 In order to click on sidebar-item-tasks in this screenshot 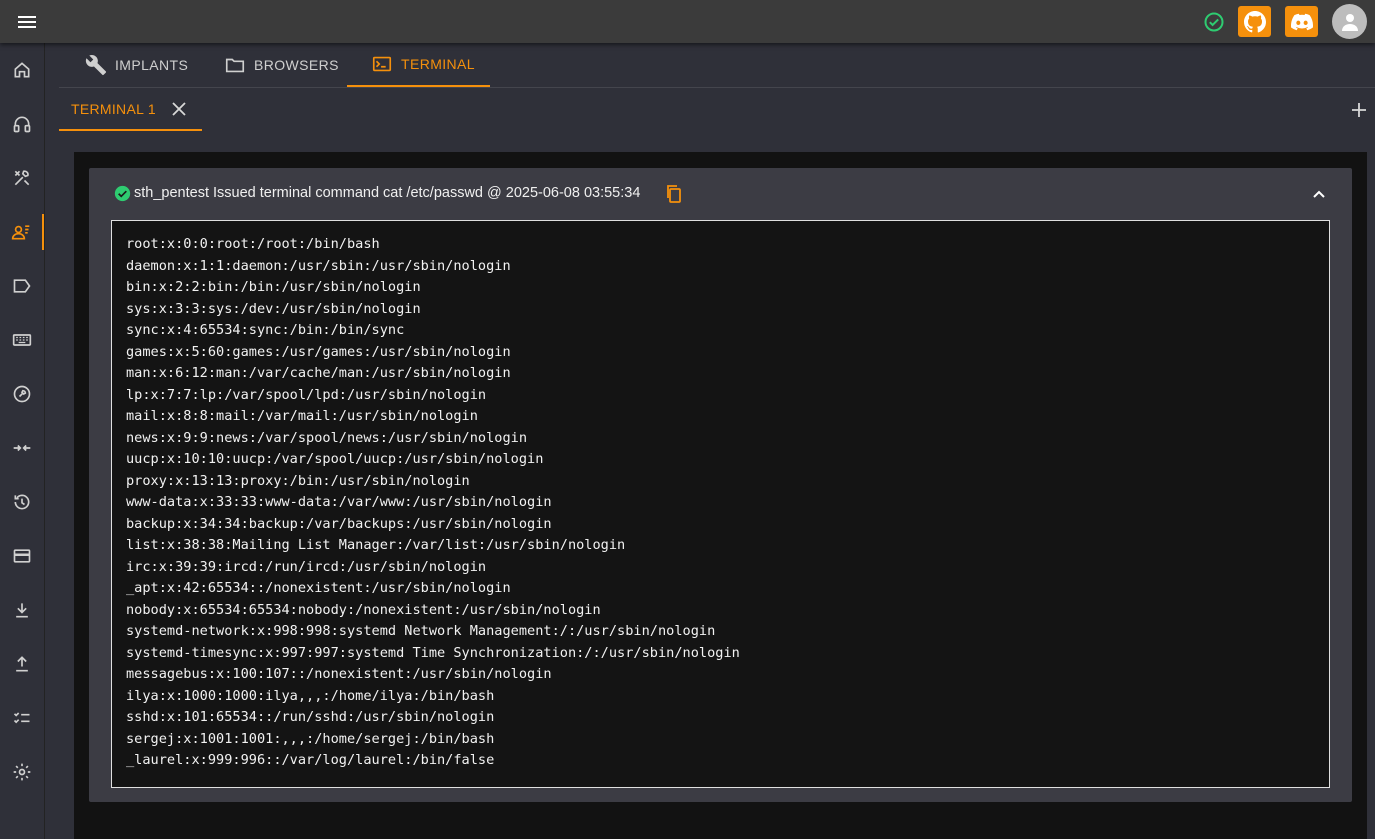, I will do `click(22, 718)`.